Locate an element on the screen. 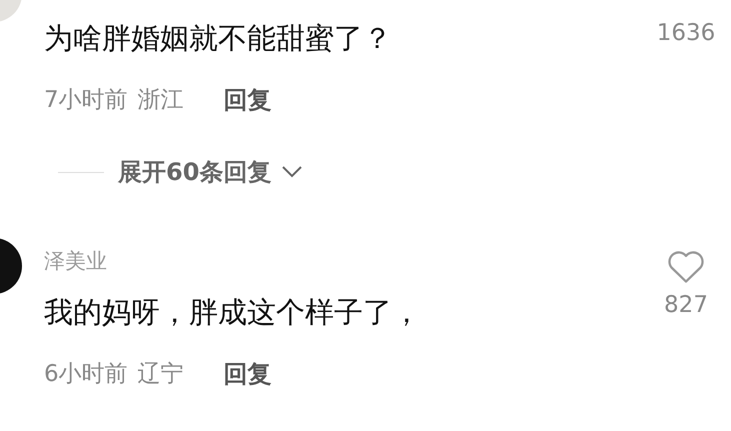 Image resolution: width=731 pixels, height=431 pixels. comment-time: 7小时前 is located at coordinates (86, 100).